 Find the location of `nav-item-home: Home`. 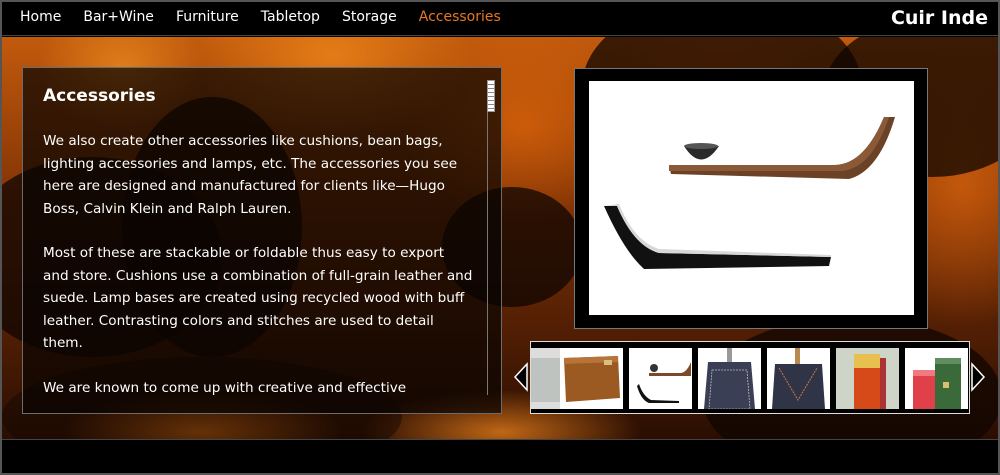

nav-item-home: Home is located at coordinates (40, 17).